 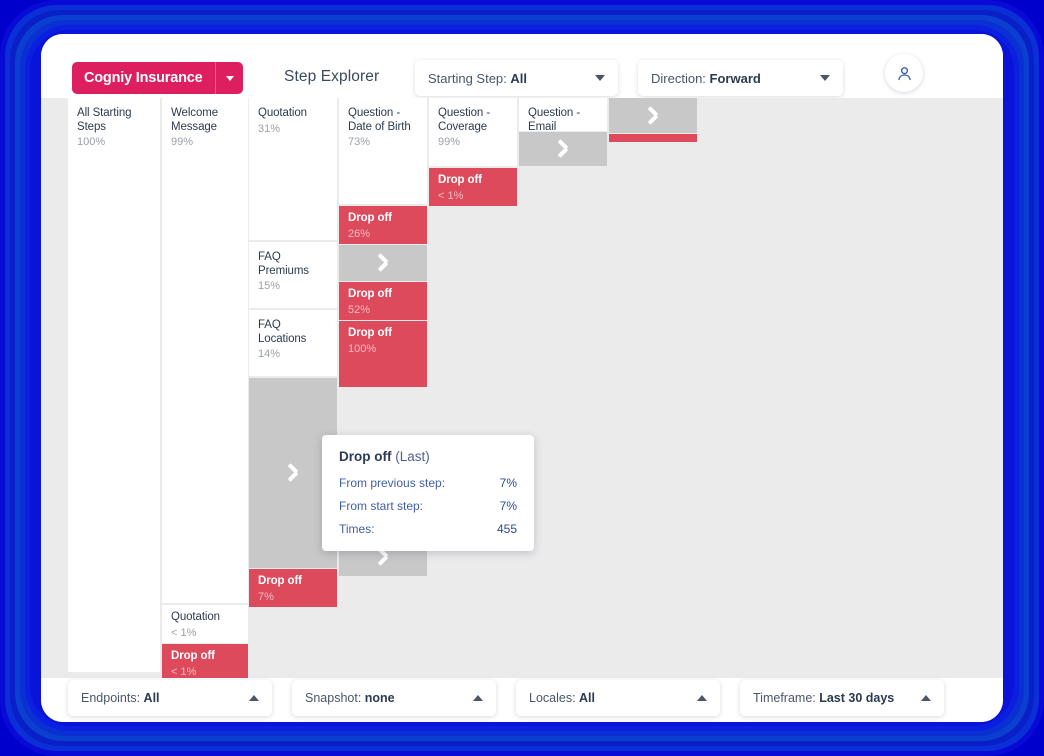 I want to click on tooltip-row-key: Times:, so click(x=357, y=529).